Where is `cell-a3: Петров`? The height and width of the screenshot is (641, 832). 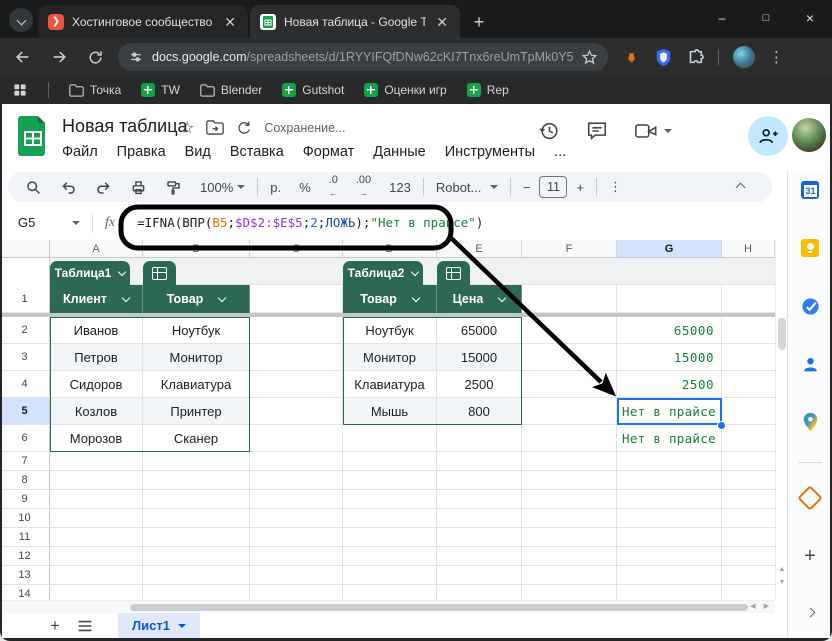
cell-a3: Петров is located at coordinates (96, 357).